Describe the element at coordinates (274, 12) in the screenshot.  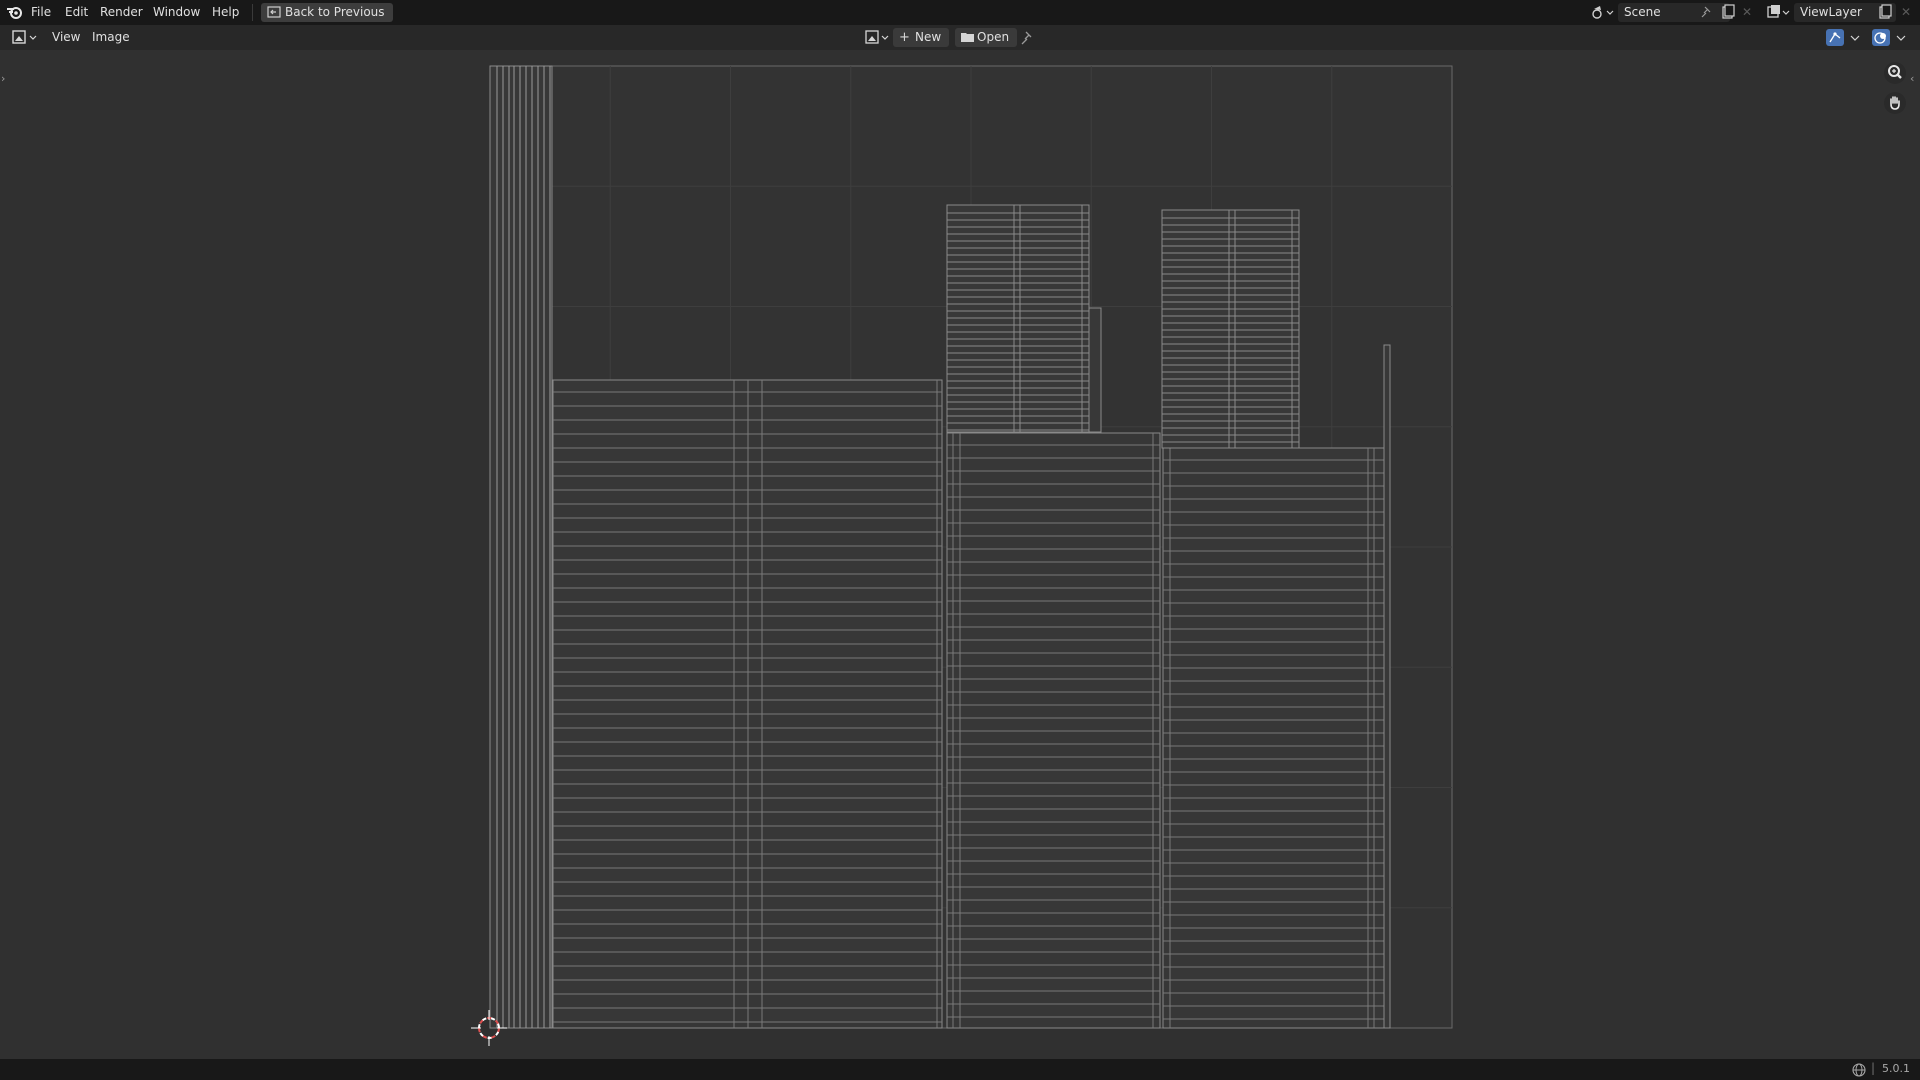
I see `back-icon` at that location.